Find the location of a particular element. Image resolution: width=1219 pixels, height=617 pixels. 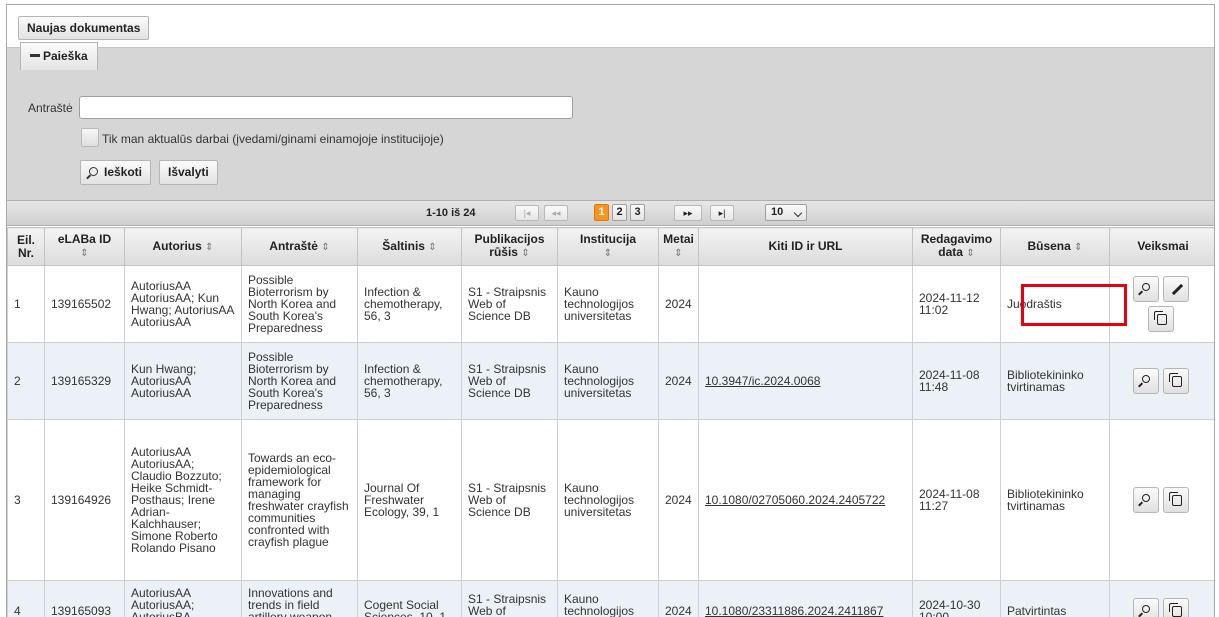

col-edited: Redagavimo data ⇕ is located at coordinates (956, 246).